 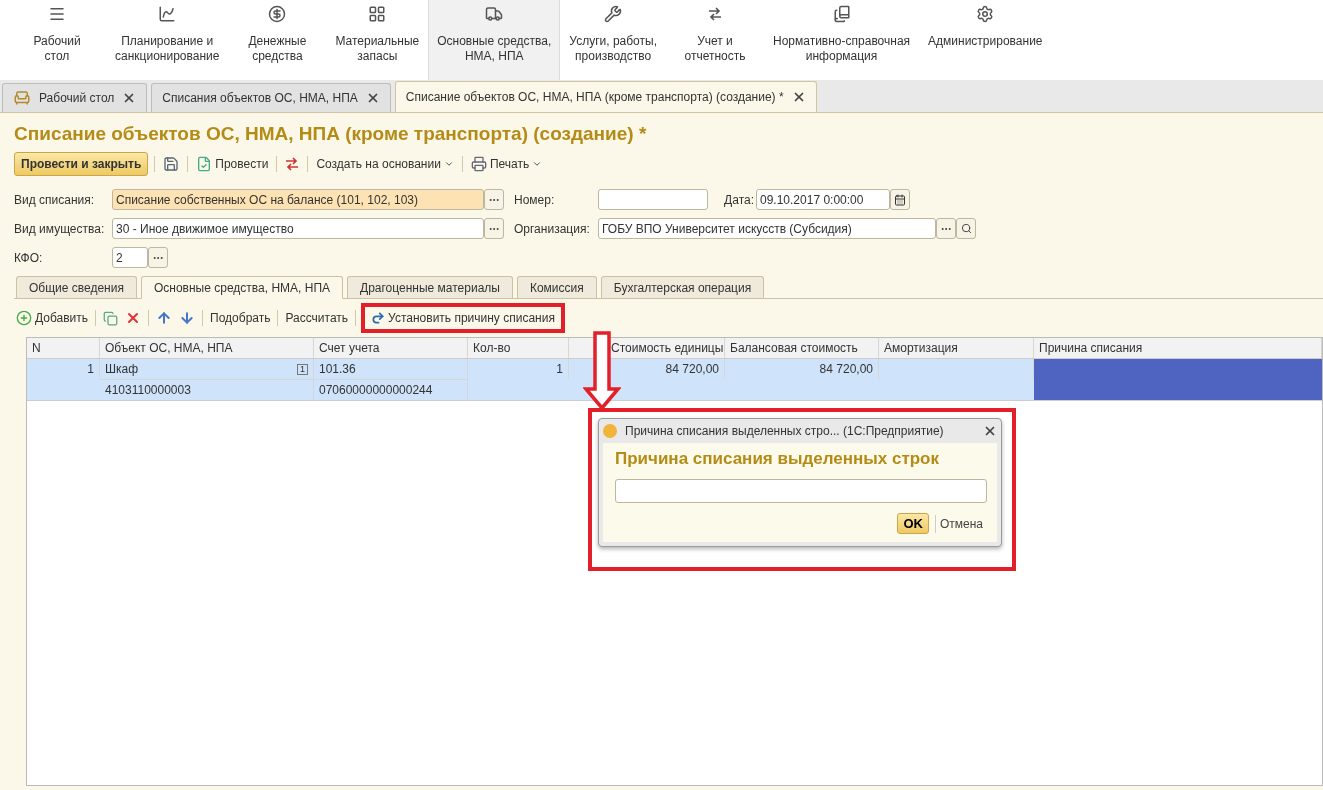 I want to click on set-reason-button: Установить причину списания, so click(x=463, y=318).